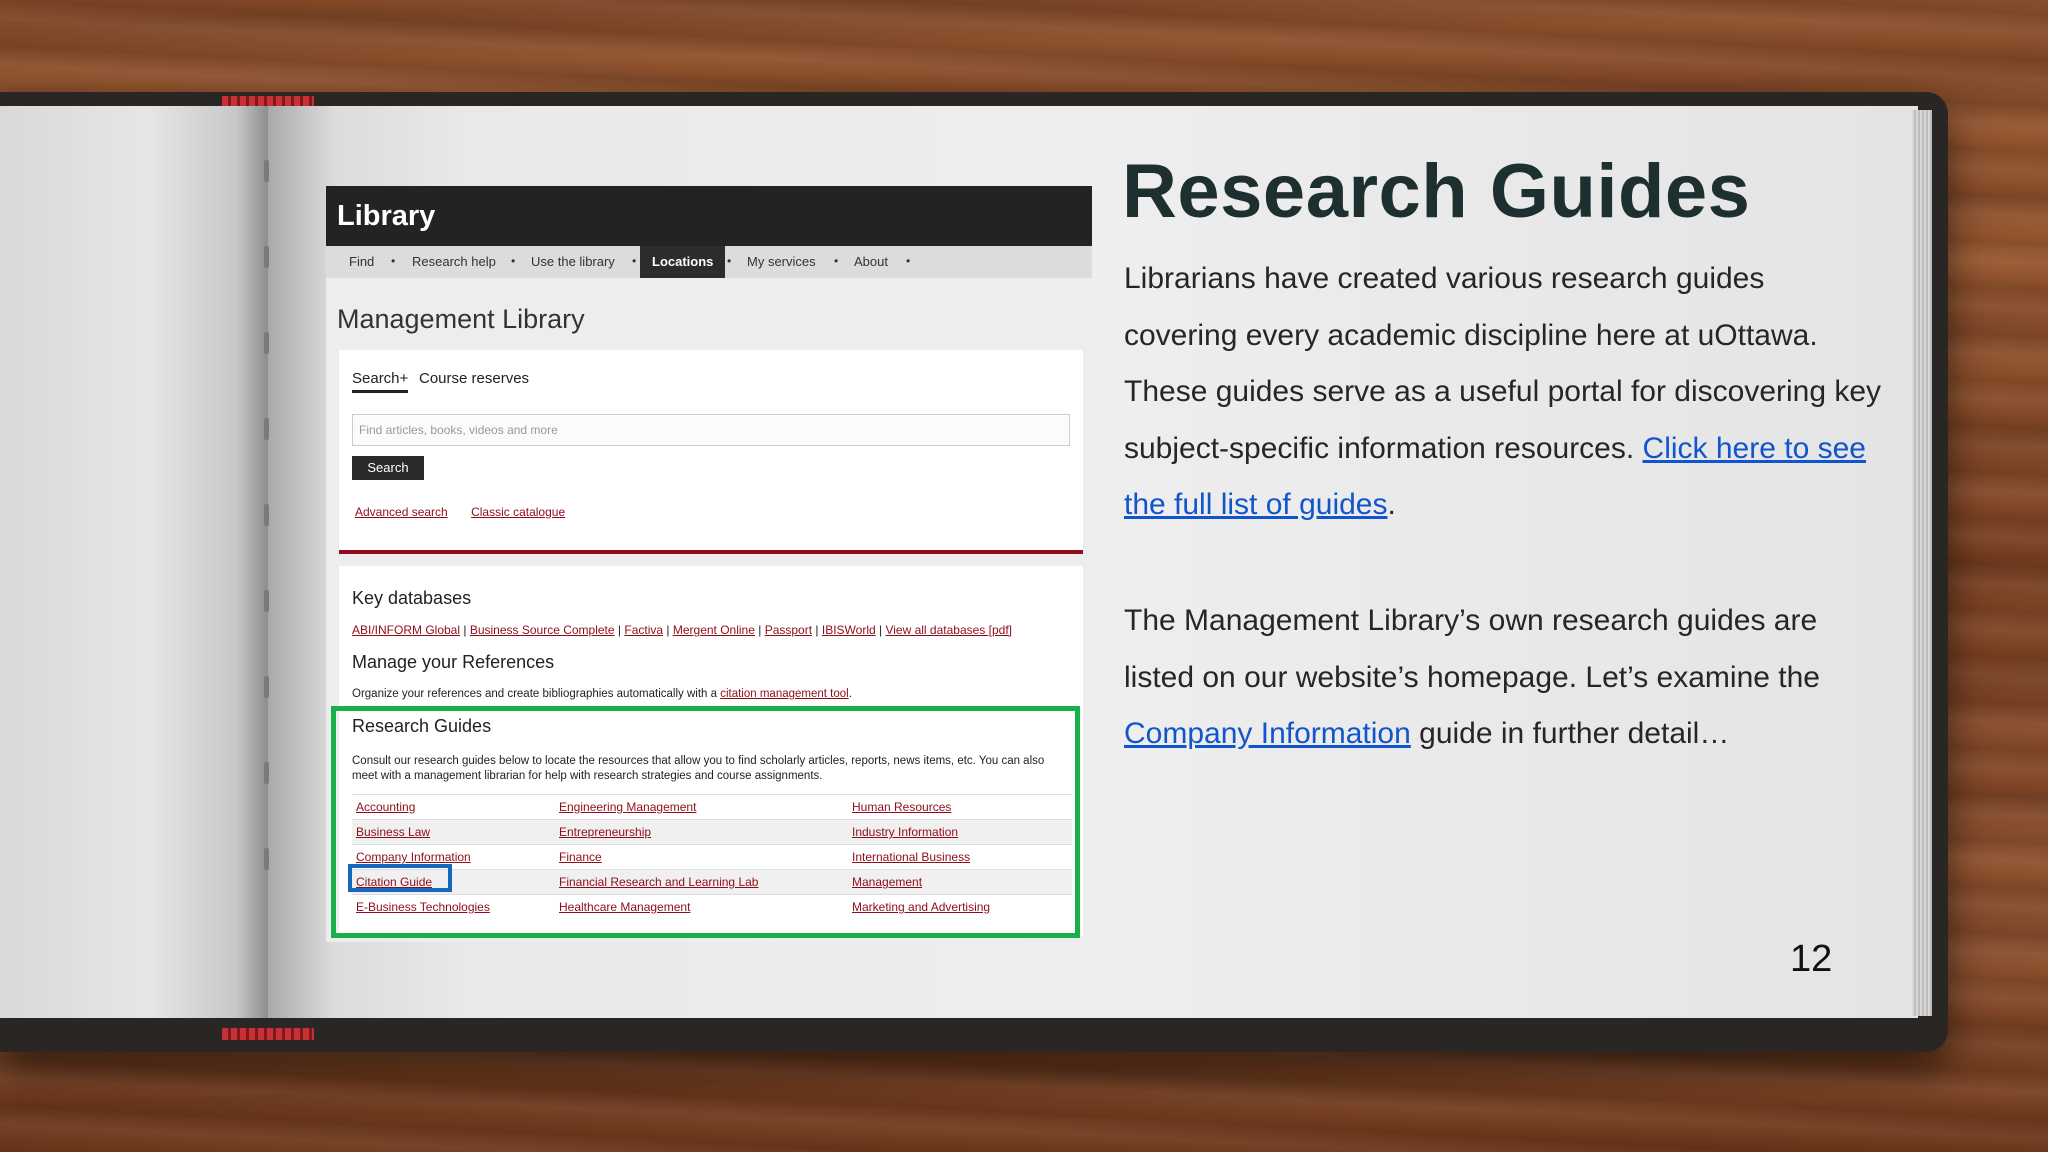 The width and height of the screenshot is (2048, 1152). I want to click on tab-search-plus: Search+, so click(380, 381).